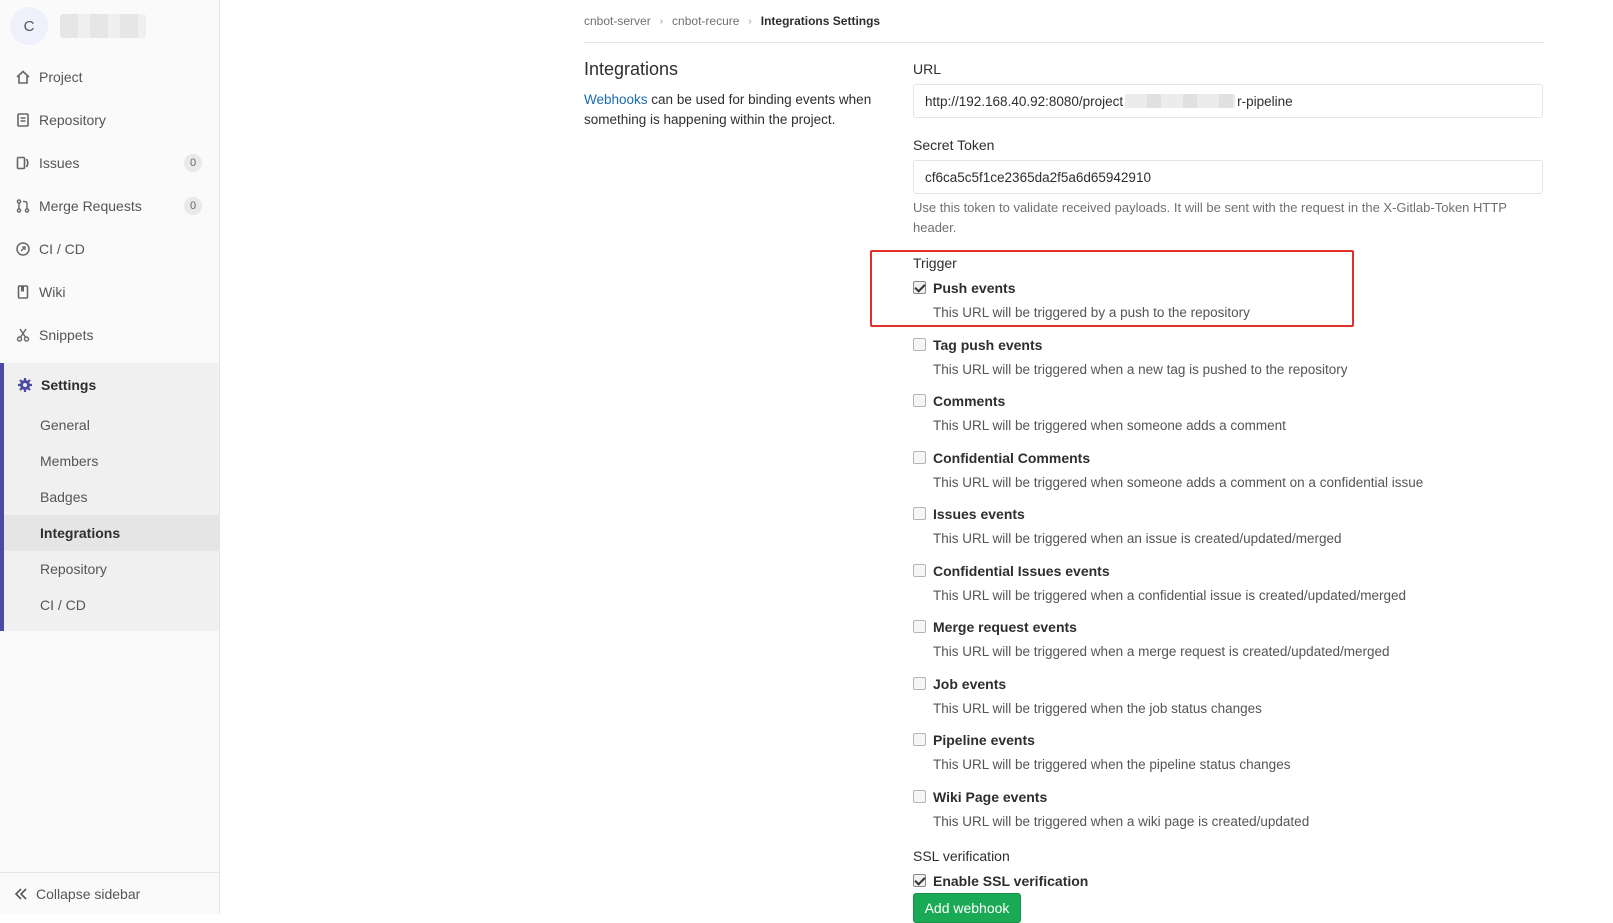  I want to click on ssl-verification-checkbox, so click(919, 880).